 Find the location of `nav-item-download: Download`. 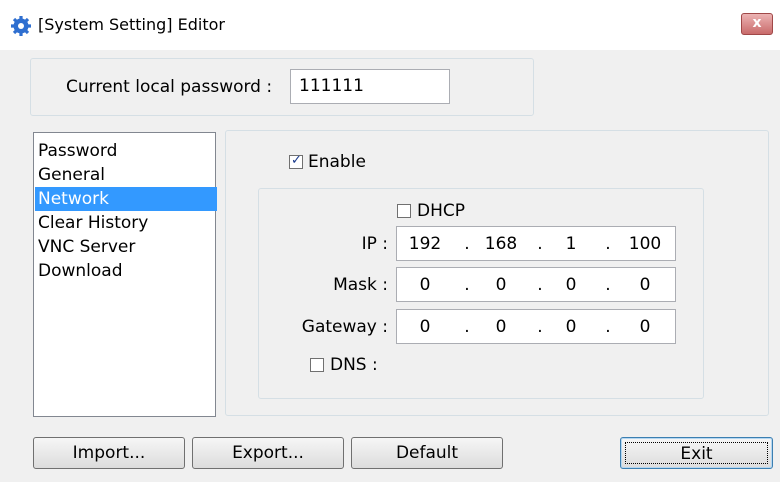

nav-item-download: Download is located at coordinates (126, 271).